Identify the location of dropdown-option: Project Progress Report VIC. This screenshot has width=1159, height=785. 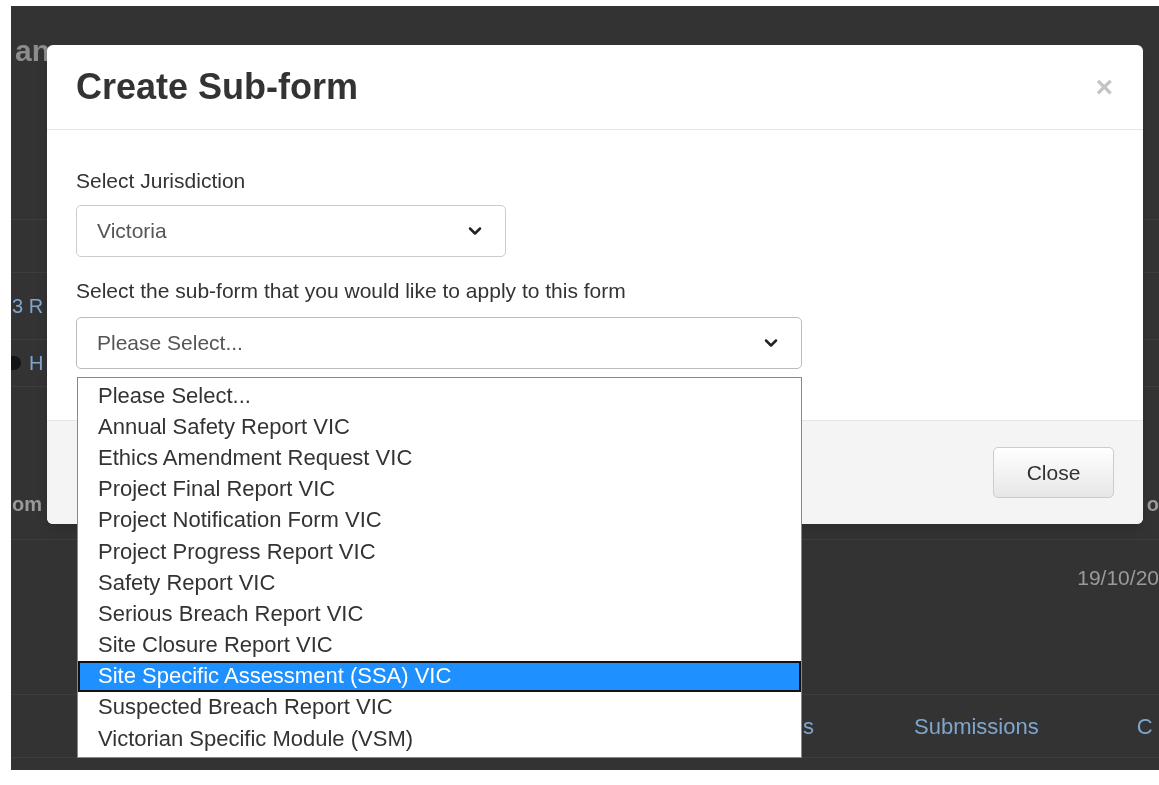
(439, 551).